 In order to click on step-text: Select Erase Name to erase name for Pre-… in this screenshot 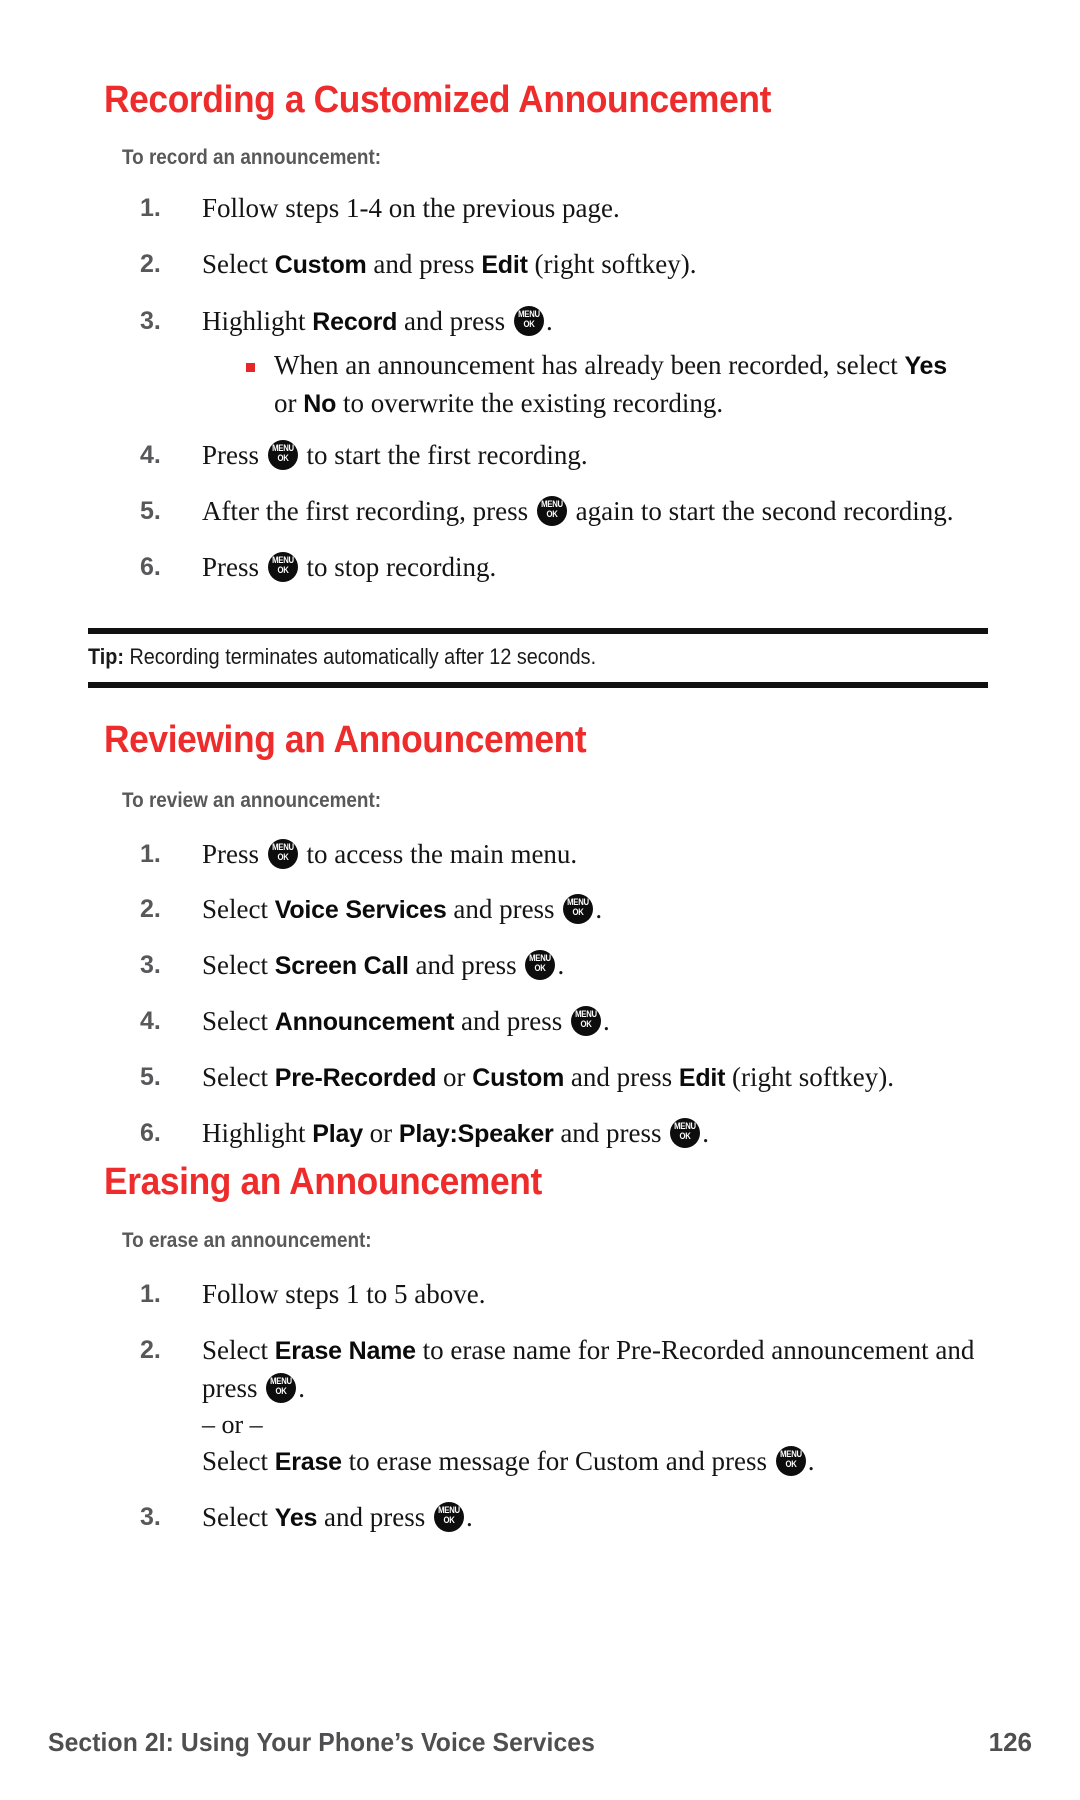, I will do `click(588, 1369)`.